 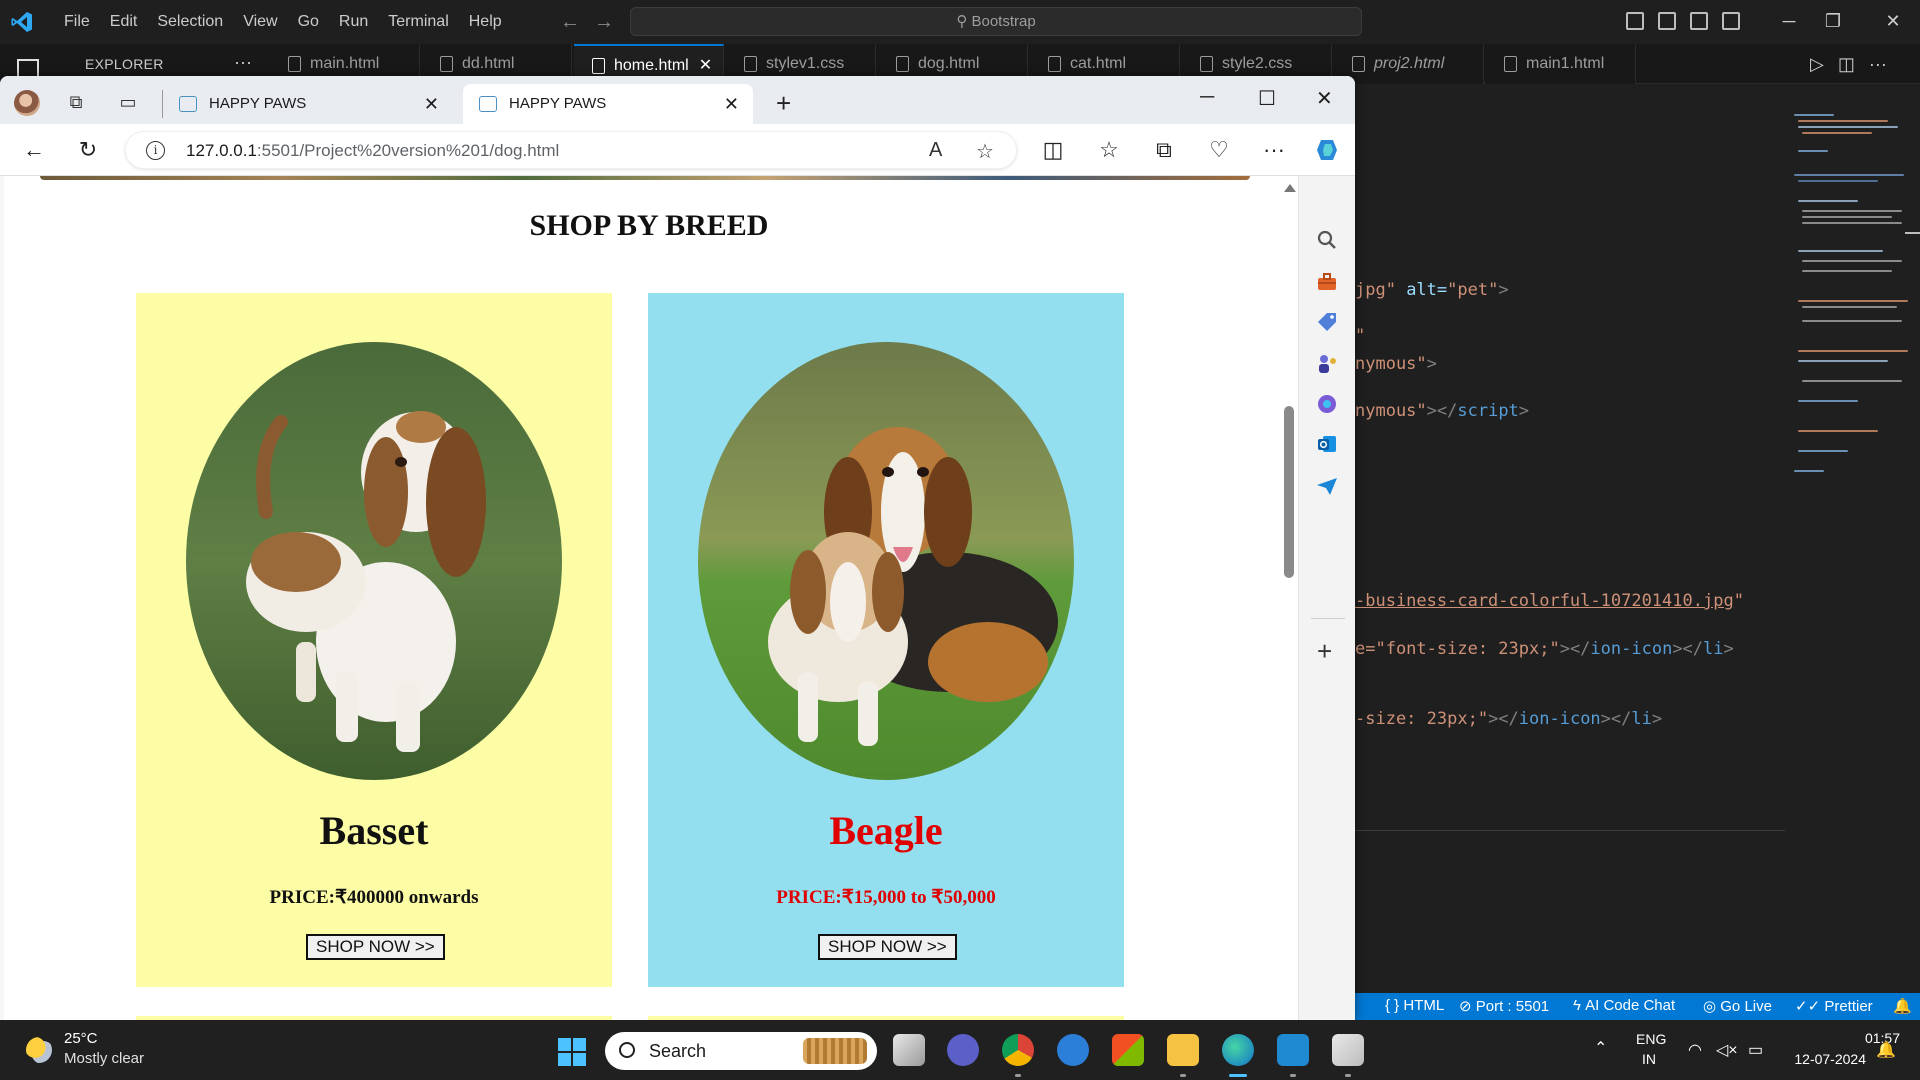 I want to click on editor-tab-main1-html: main1.html, so click(x=1561, y=64).